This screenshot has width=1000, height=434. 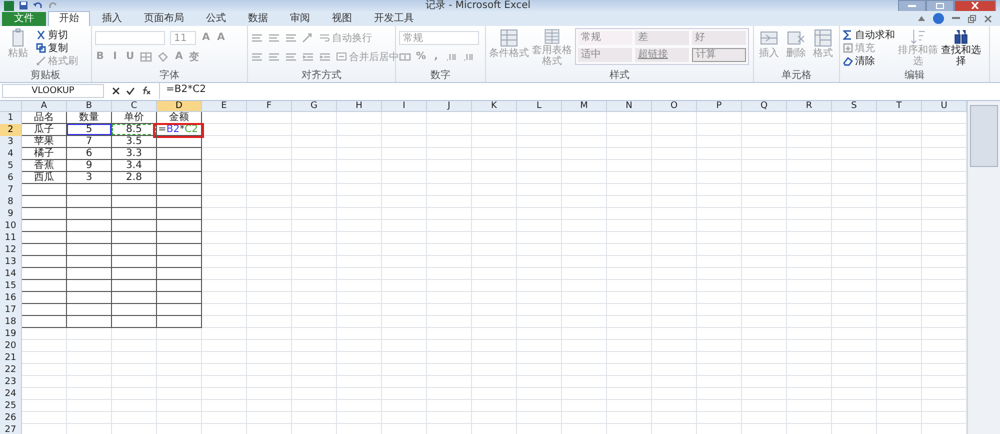 What do you see at coordinates (11, 298) in the screenshot?
I see `row-header: 16` at bounding box center [11, 298].